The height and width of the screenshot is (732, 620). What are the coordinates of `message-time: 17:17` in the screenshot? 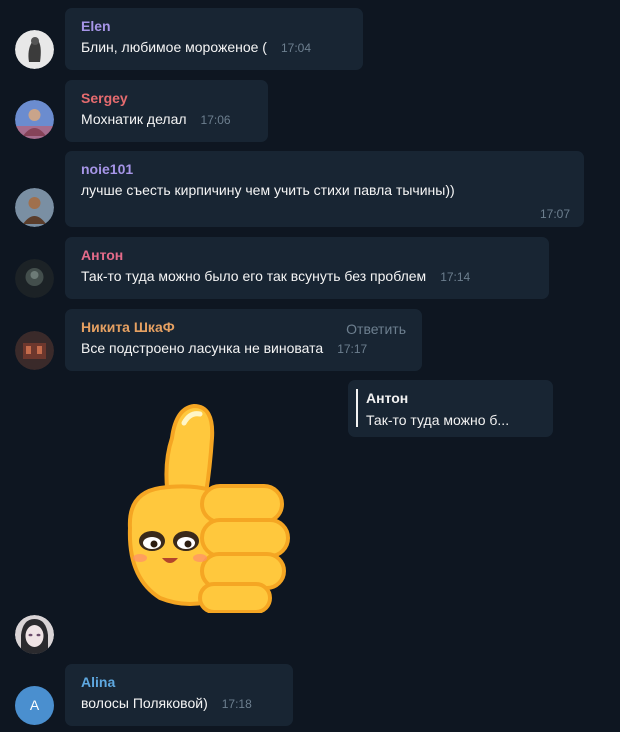 It's located at (352, 349).